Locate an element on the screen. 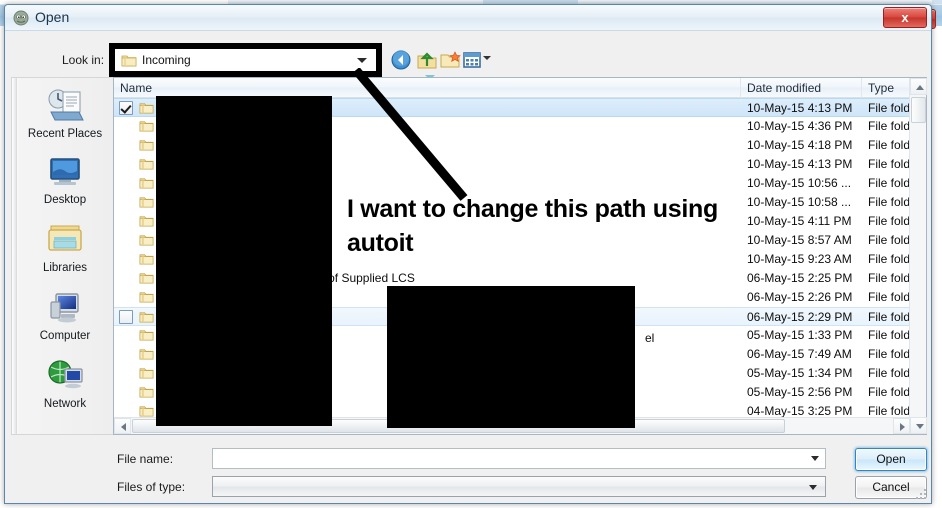 This screenshot has height=508, width=942. views-chevron-down-icon is located at coordinates (487, 58).